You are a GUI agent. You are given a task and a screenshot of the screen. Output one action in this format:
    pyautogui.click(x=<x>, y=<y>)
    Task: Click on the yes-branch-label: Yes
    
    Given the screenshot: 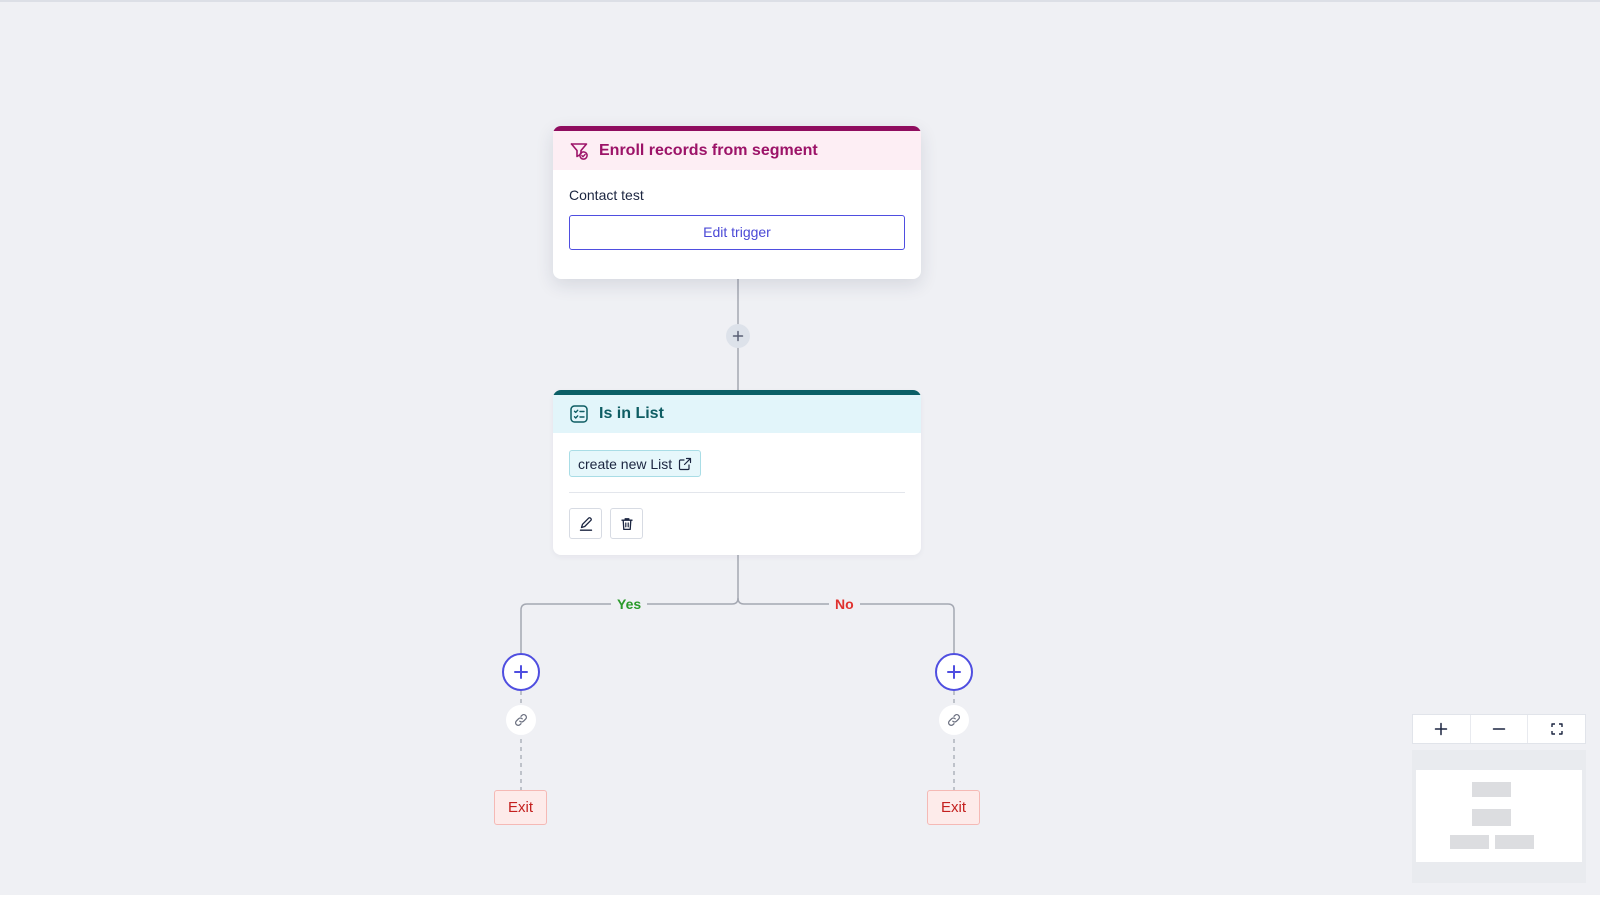 What is the action you would take?
    pyautogui.click(x=629, y=604)
    